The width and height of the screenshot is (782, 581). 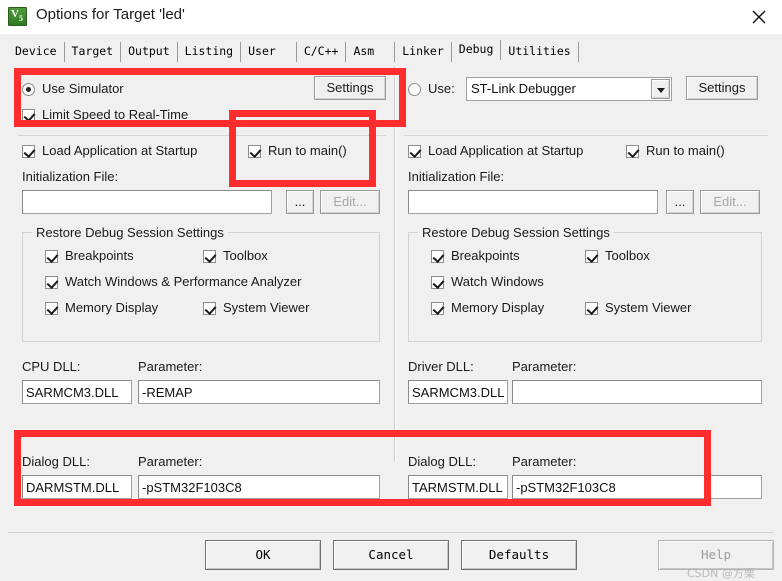 What do you see at coordinates (391, 17) in the screenshot?
I see `title-bar: V5 Options for Target 'led'` at bounding box center [391, 17].